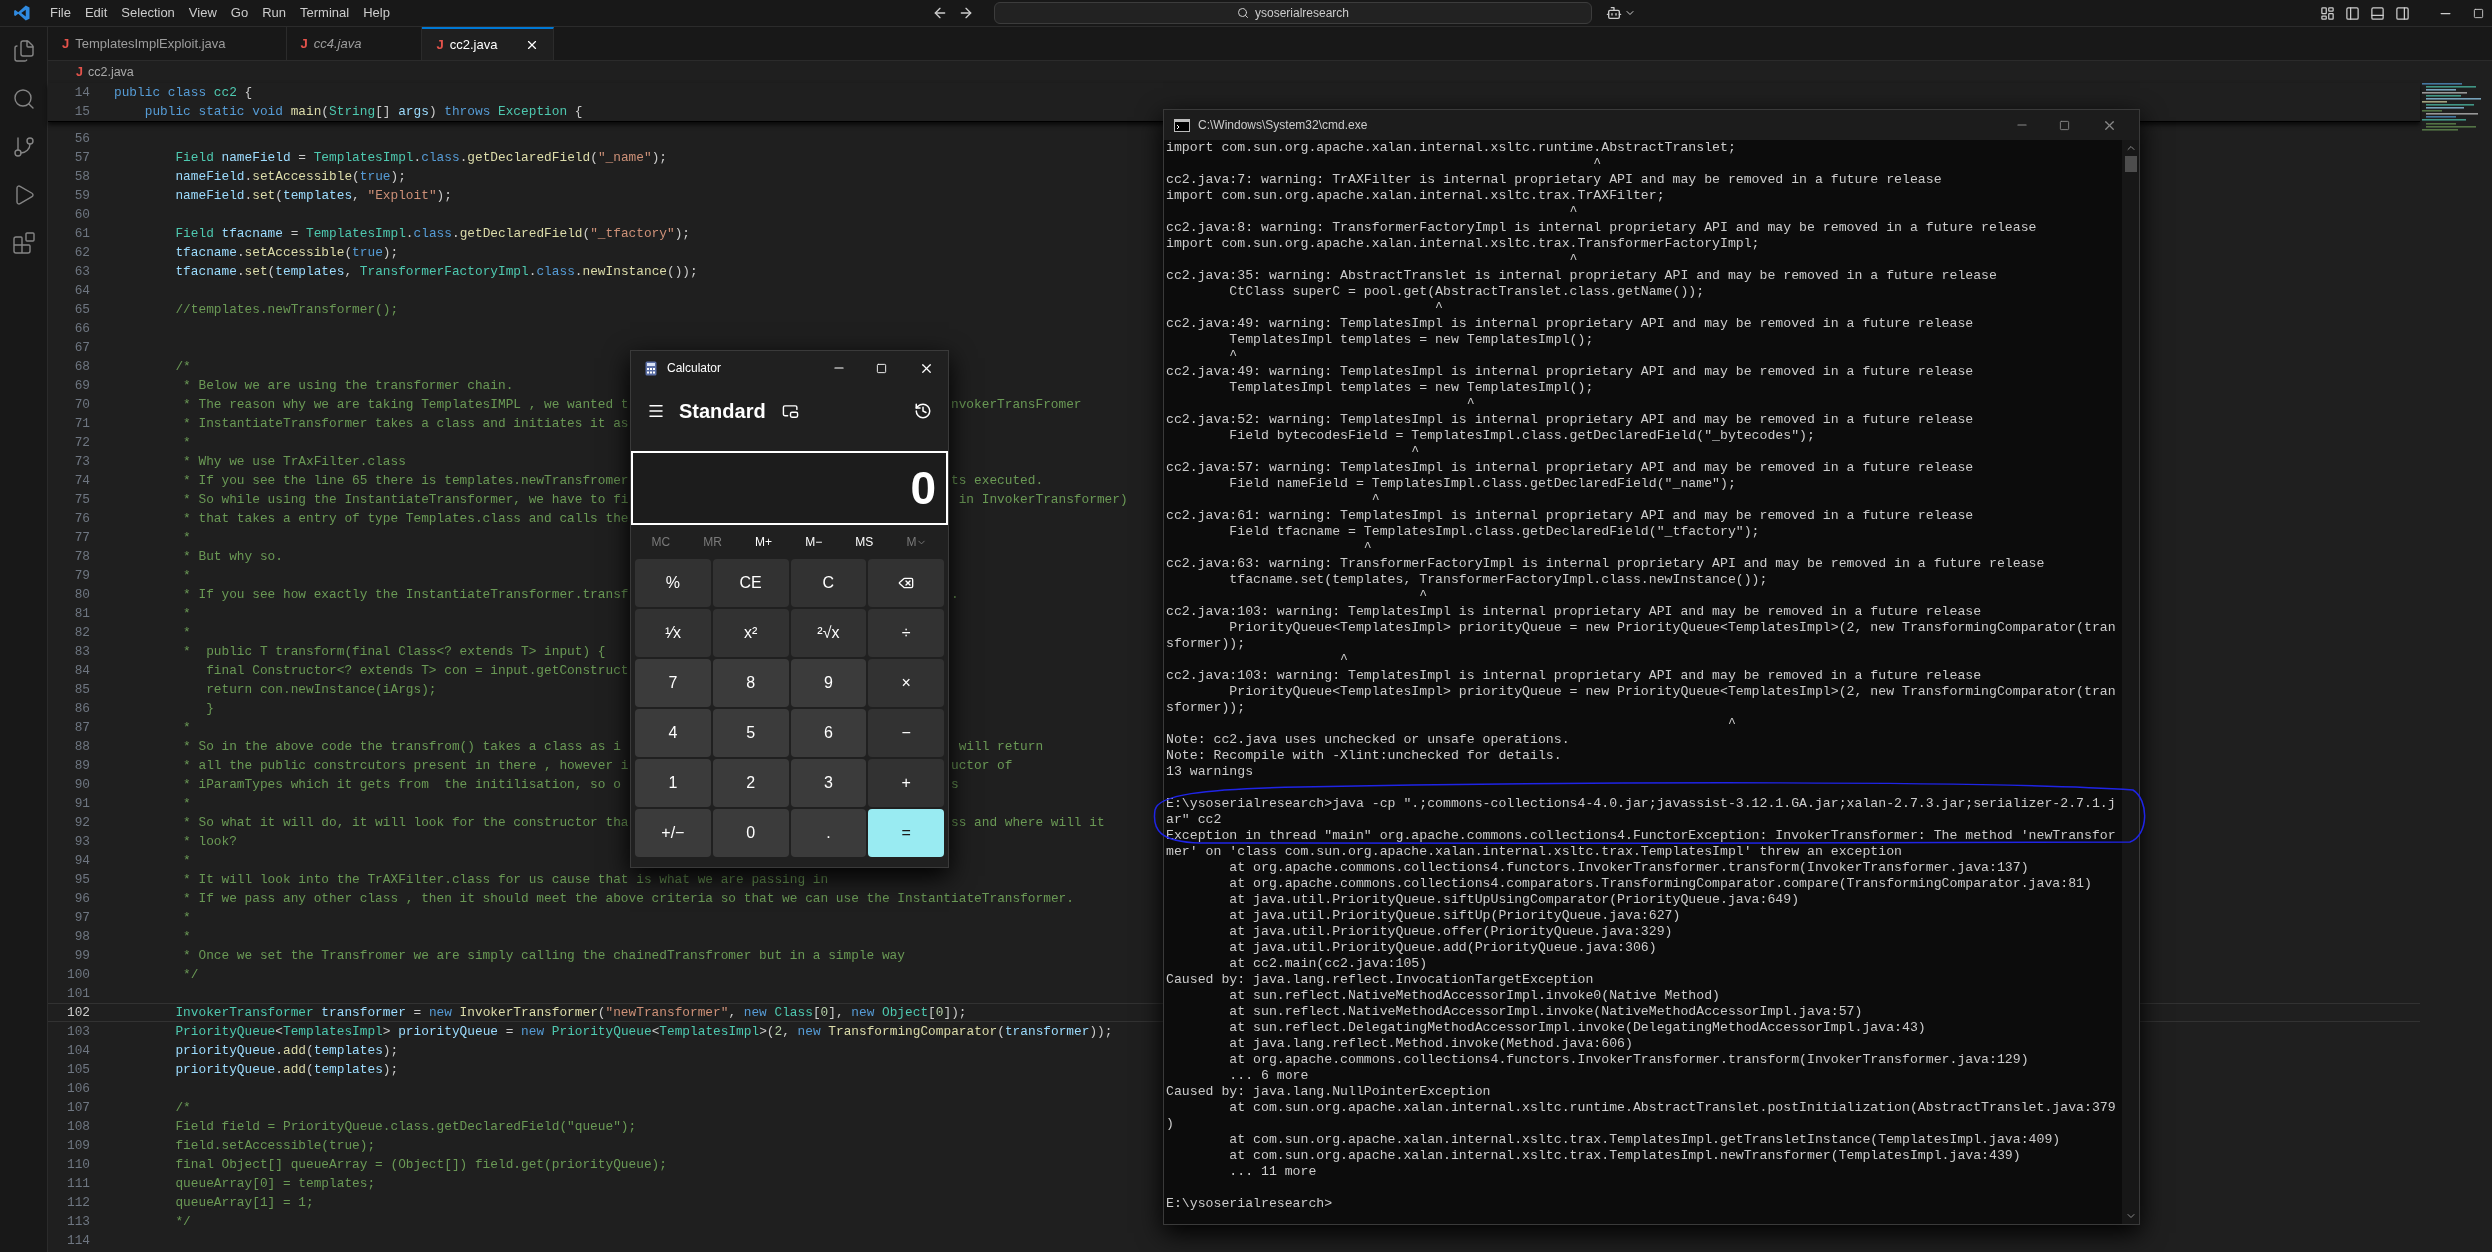 This screenshot has height=1252, width=2492. I want to click on keep-on-top-icon, so click(790, 411).